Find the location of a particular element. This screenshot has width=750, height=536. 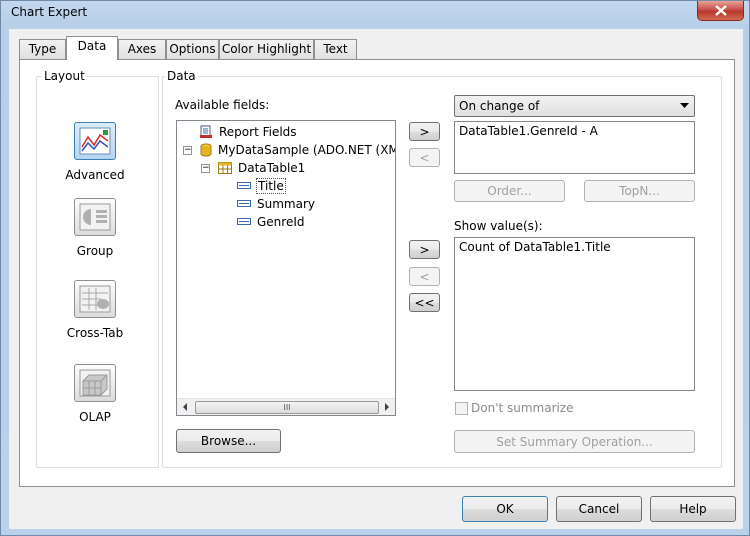

remove-field-button: < is located at coordinates (424, 157).